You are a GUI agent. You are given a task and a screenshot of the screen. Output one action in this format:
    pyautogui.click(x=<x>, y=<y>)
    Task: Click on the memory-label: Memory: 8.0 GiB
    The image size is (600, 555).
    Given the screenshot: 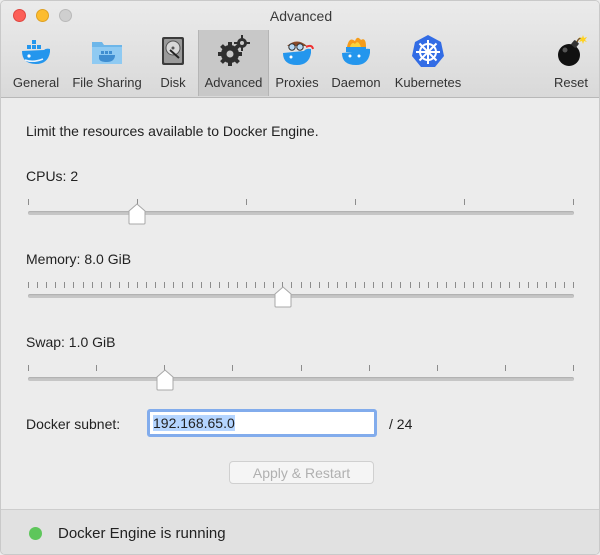 What is the action you would take?
    pyautogui.click(x=79, y=259)
    